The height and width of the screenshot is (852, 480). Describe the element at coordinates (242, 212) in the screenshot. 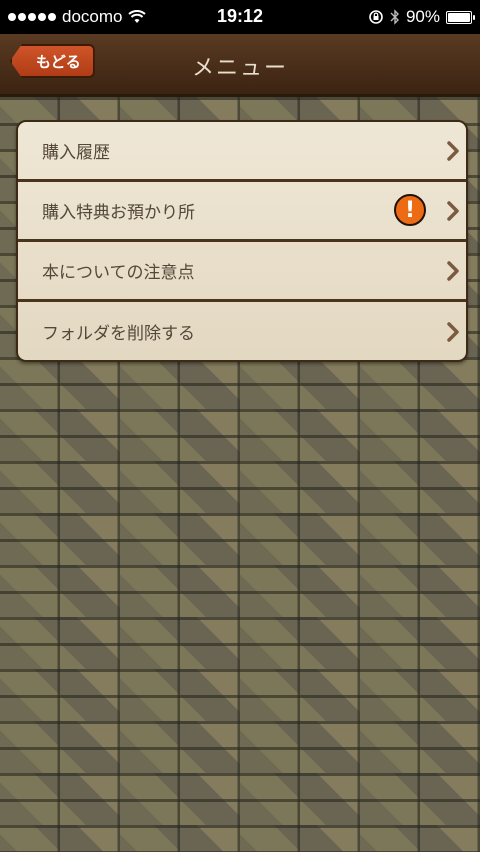

I see `menu-item-purchase-bonus-storage: 購入特典お預かり所 !` at that location.